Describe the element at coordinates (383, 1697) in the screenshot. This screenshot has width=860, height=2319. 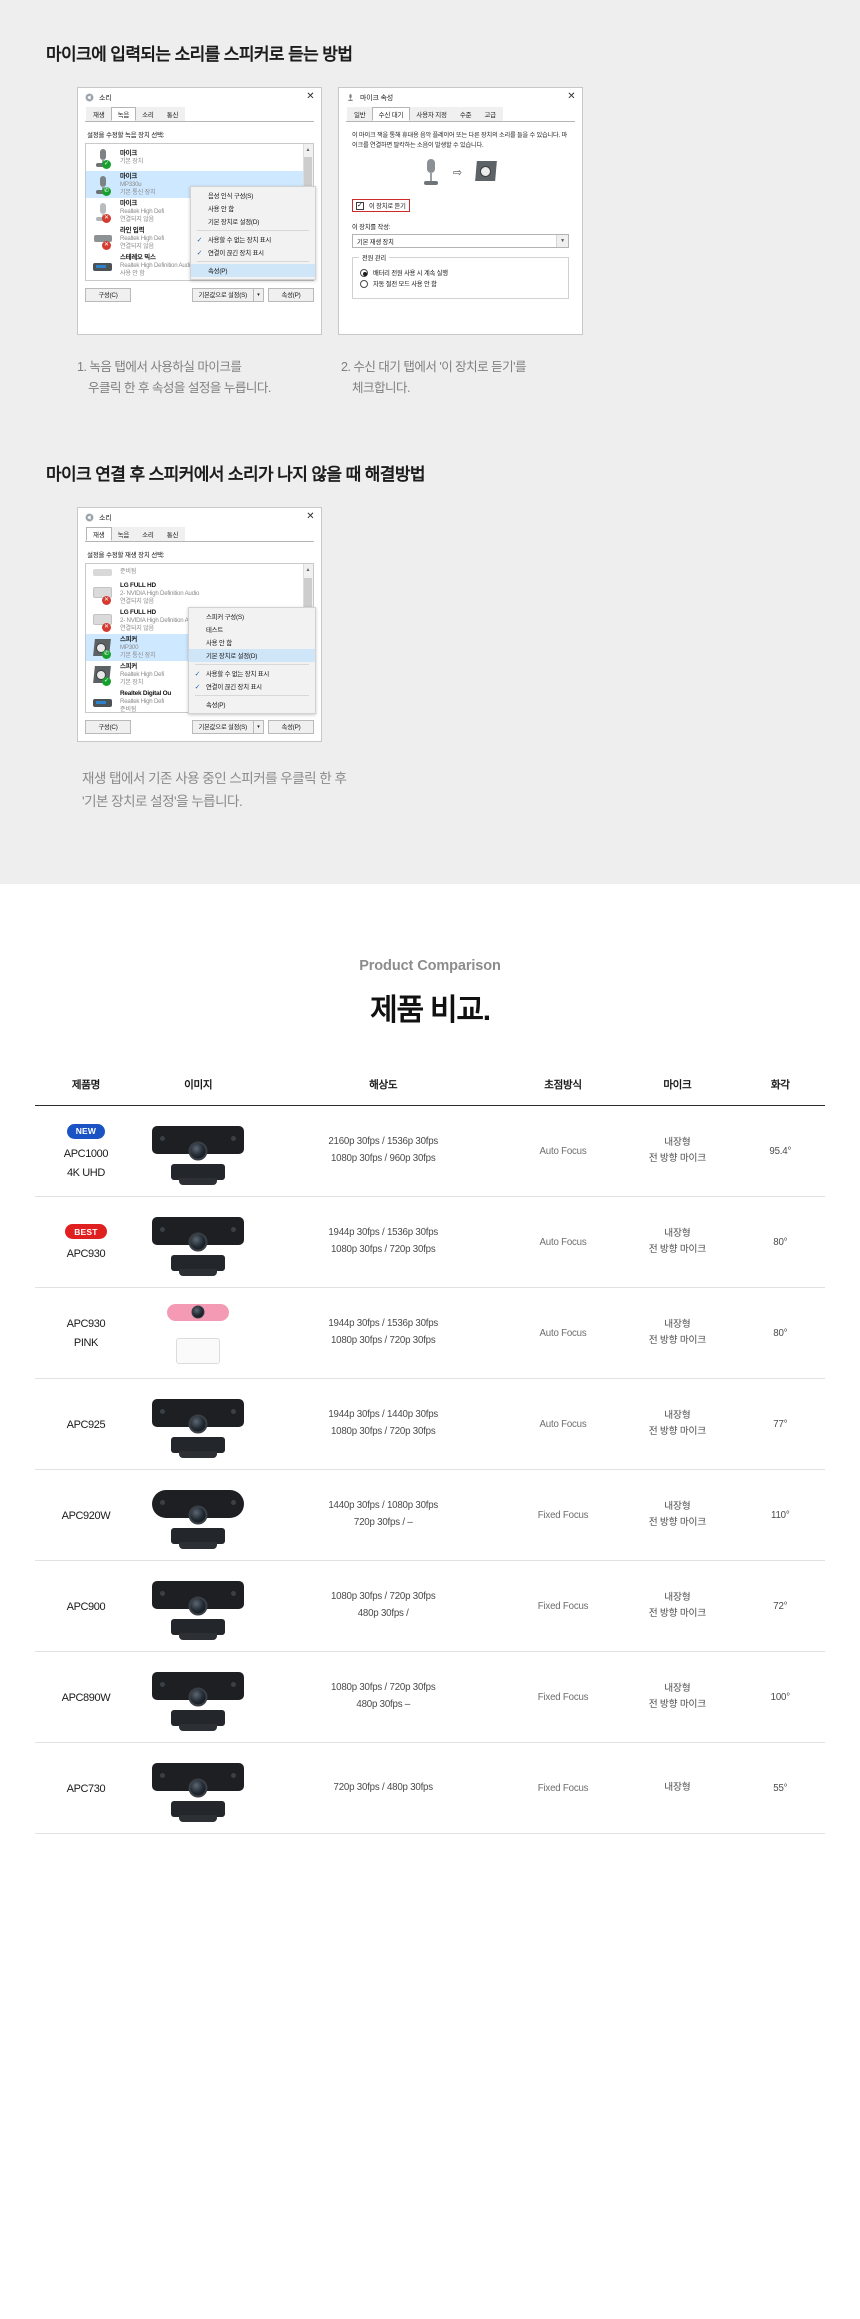
I see `cell-resolution: 1080p 30fps / 720p 30fps 480p 30fps –` at that location.